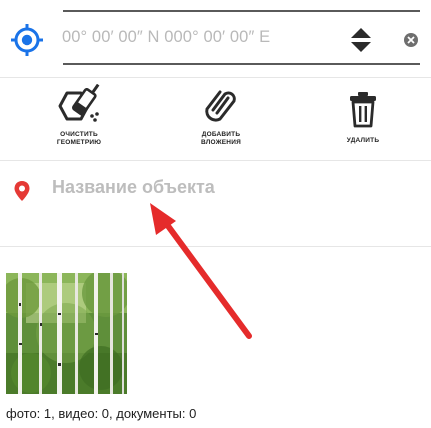  Describe the element at coordinates (201, 271) in the screenshot. I see `red-arrow-annotation` at that location.